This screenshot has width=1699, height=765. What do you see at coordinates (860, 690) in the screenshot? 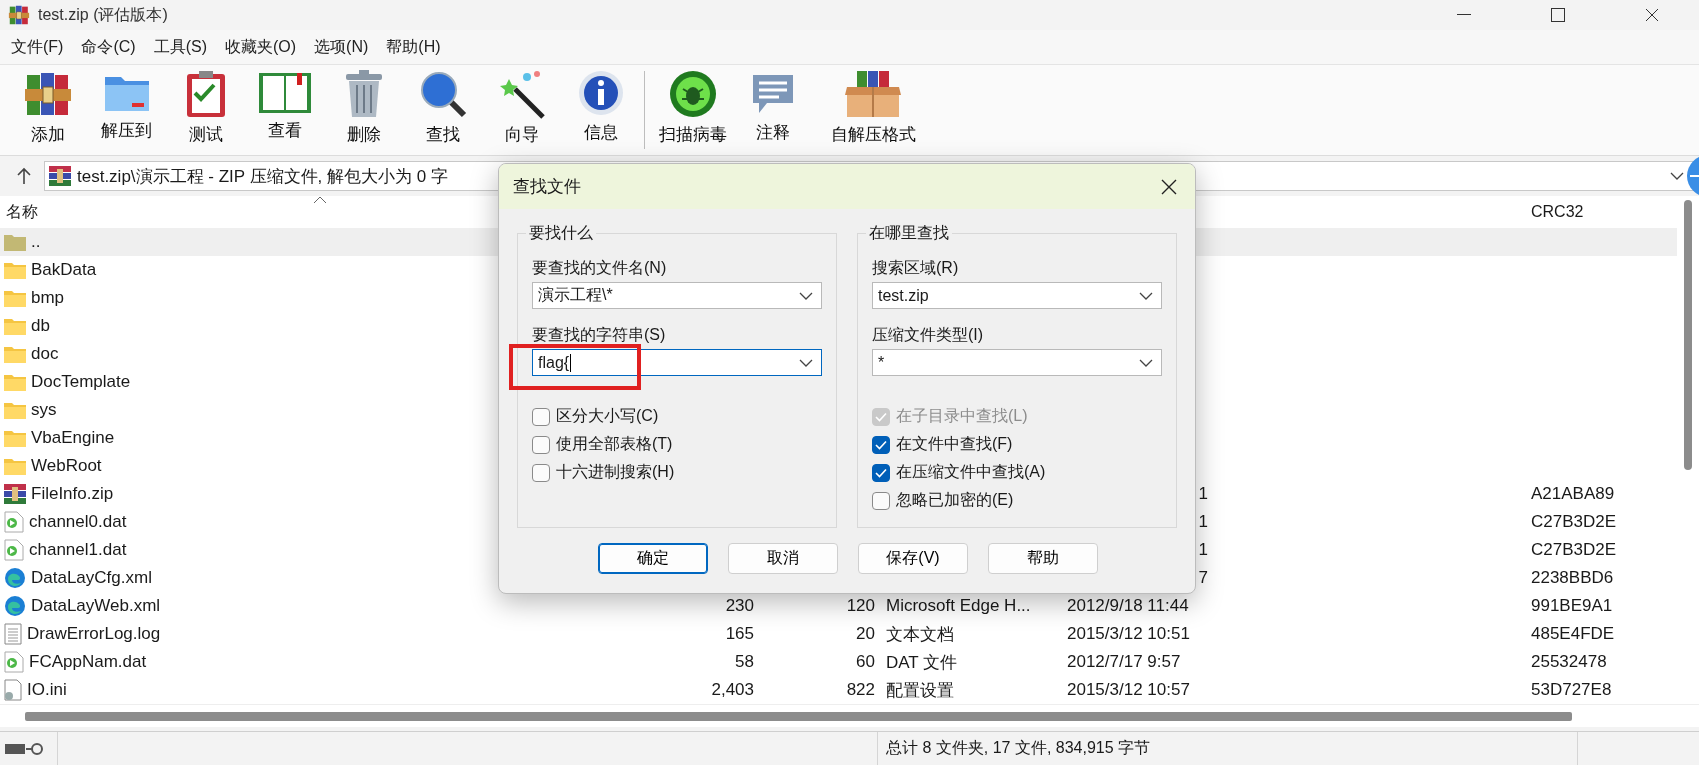
I see `packed-size-cell-text: 822` at bounding box center [860, 690].